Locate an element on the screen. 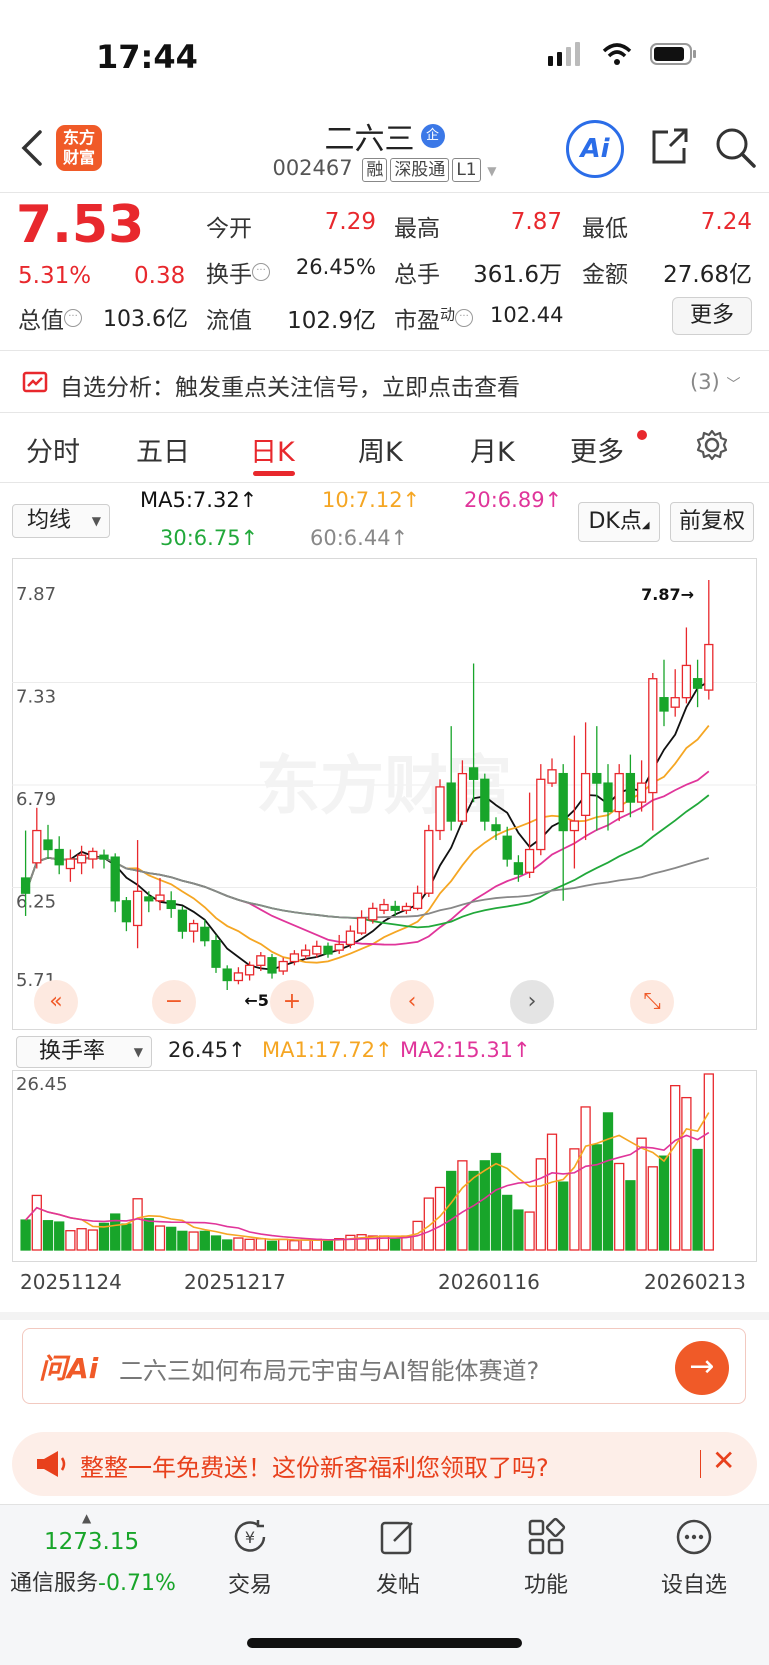 The height and width of the screenshot is (1665, 769). tab-monthly-k: 月K is located at coordinates (492, 449).